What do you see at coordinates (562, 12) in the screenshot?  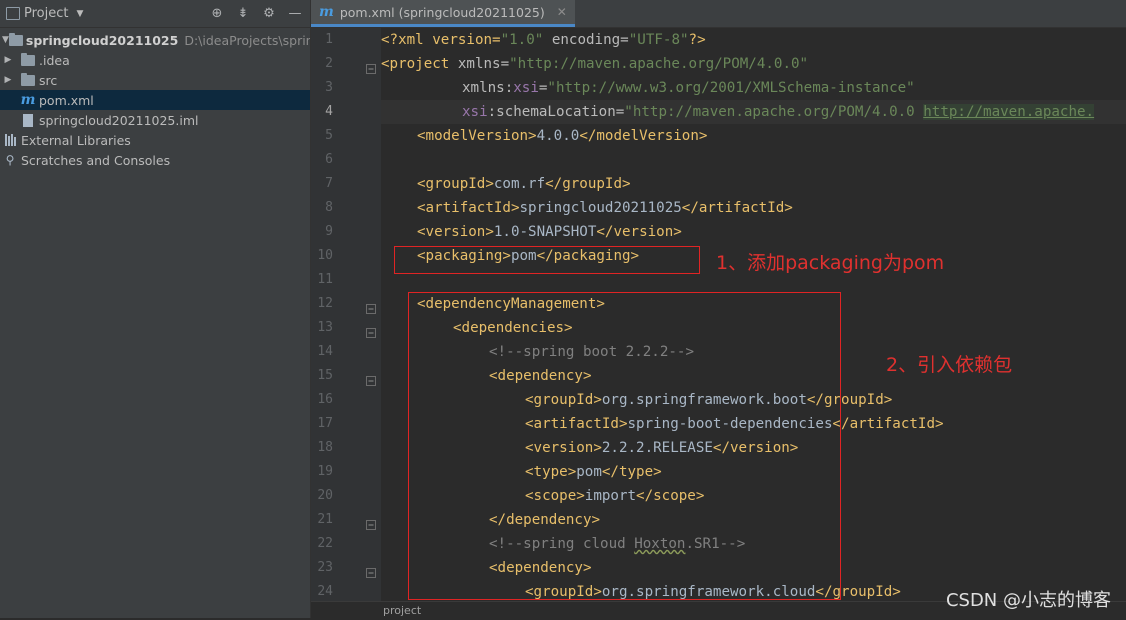 I see `close-icon: ✕` at bounding box center [562, 12].